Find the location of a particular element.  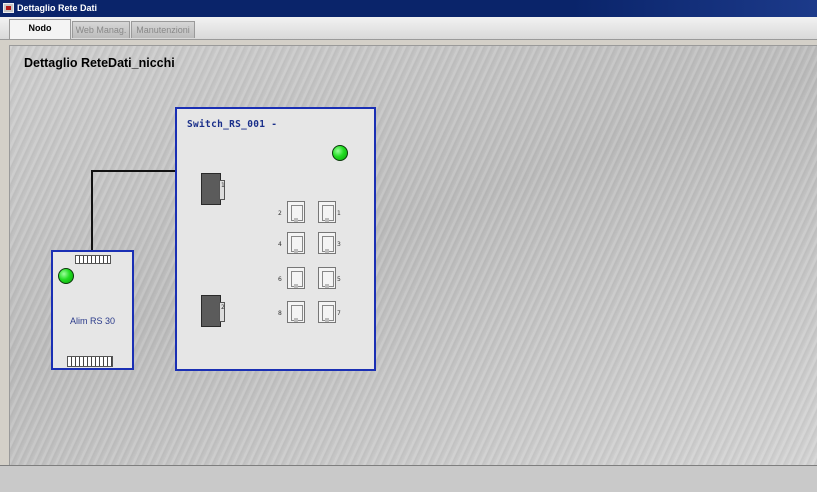

switch-name: Switch_RS_001 - is located at coordinates (232, 124).